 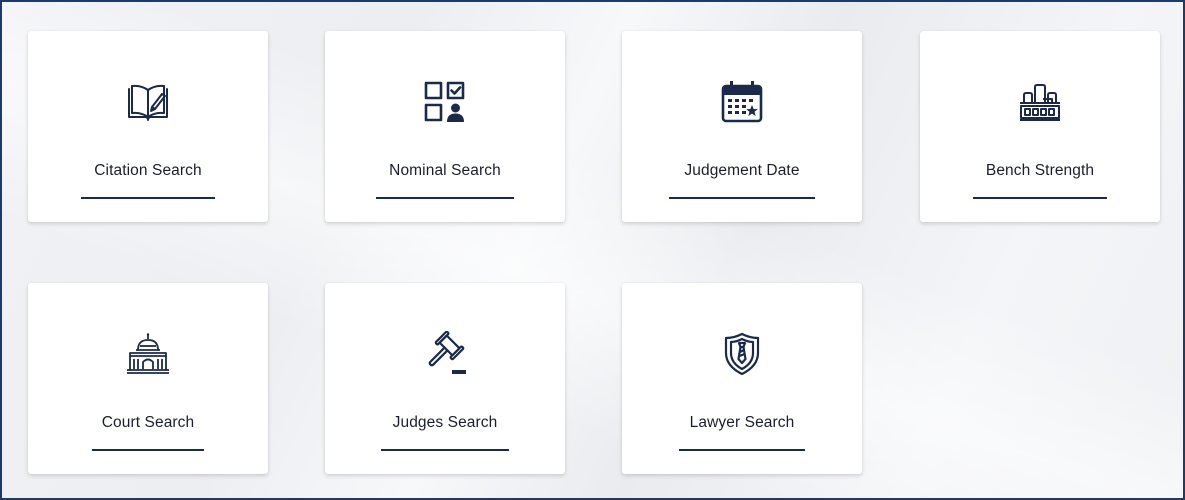 I want to click on card-label: Lawyer Search, so click(x=742, y=422).